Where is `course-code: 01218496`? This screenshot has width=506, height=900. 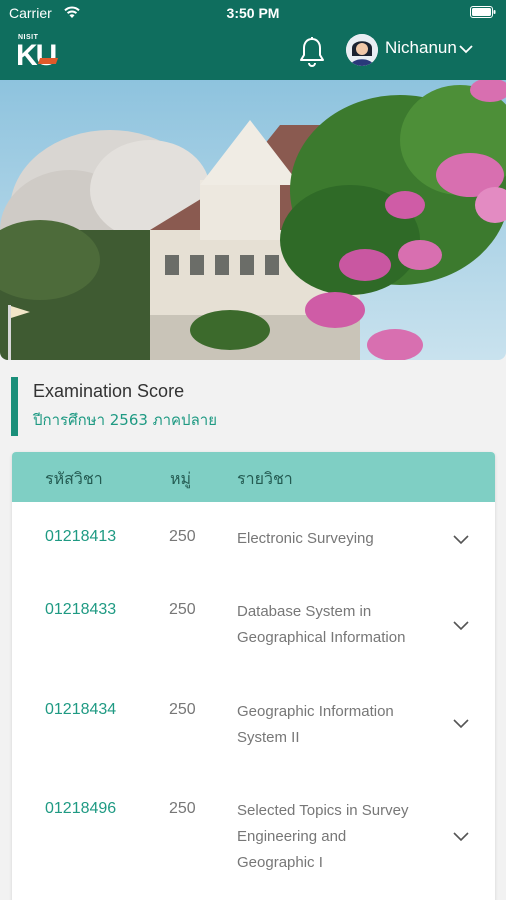 course-code: 01218496 is located at coordinates (81, 808).